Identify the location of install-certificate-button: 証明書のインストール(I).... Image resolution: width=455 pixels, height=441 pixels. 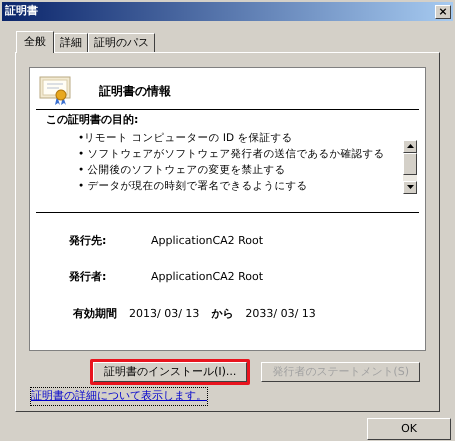
(170, 372).